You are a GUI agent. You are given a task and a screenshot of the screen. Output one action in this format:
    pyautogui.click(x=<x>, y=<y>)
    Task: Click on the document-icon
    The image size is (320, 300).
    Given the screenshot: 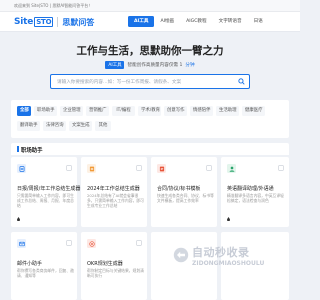 What is the action you would take?
    pyautogui.click(x=91, y=168)
    